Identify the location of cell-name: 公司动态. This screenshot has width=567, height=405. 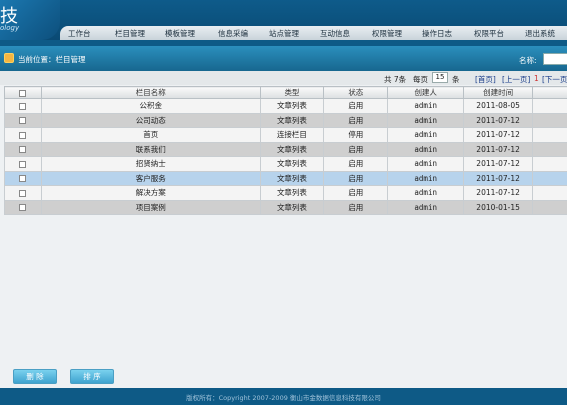
(150, 120).